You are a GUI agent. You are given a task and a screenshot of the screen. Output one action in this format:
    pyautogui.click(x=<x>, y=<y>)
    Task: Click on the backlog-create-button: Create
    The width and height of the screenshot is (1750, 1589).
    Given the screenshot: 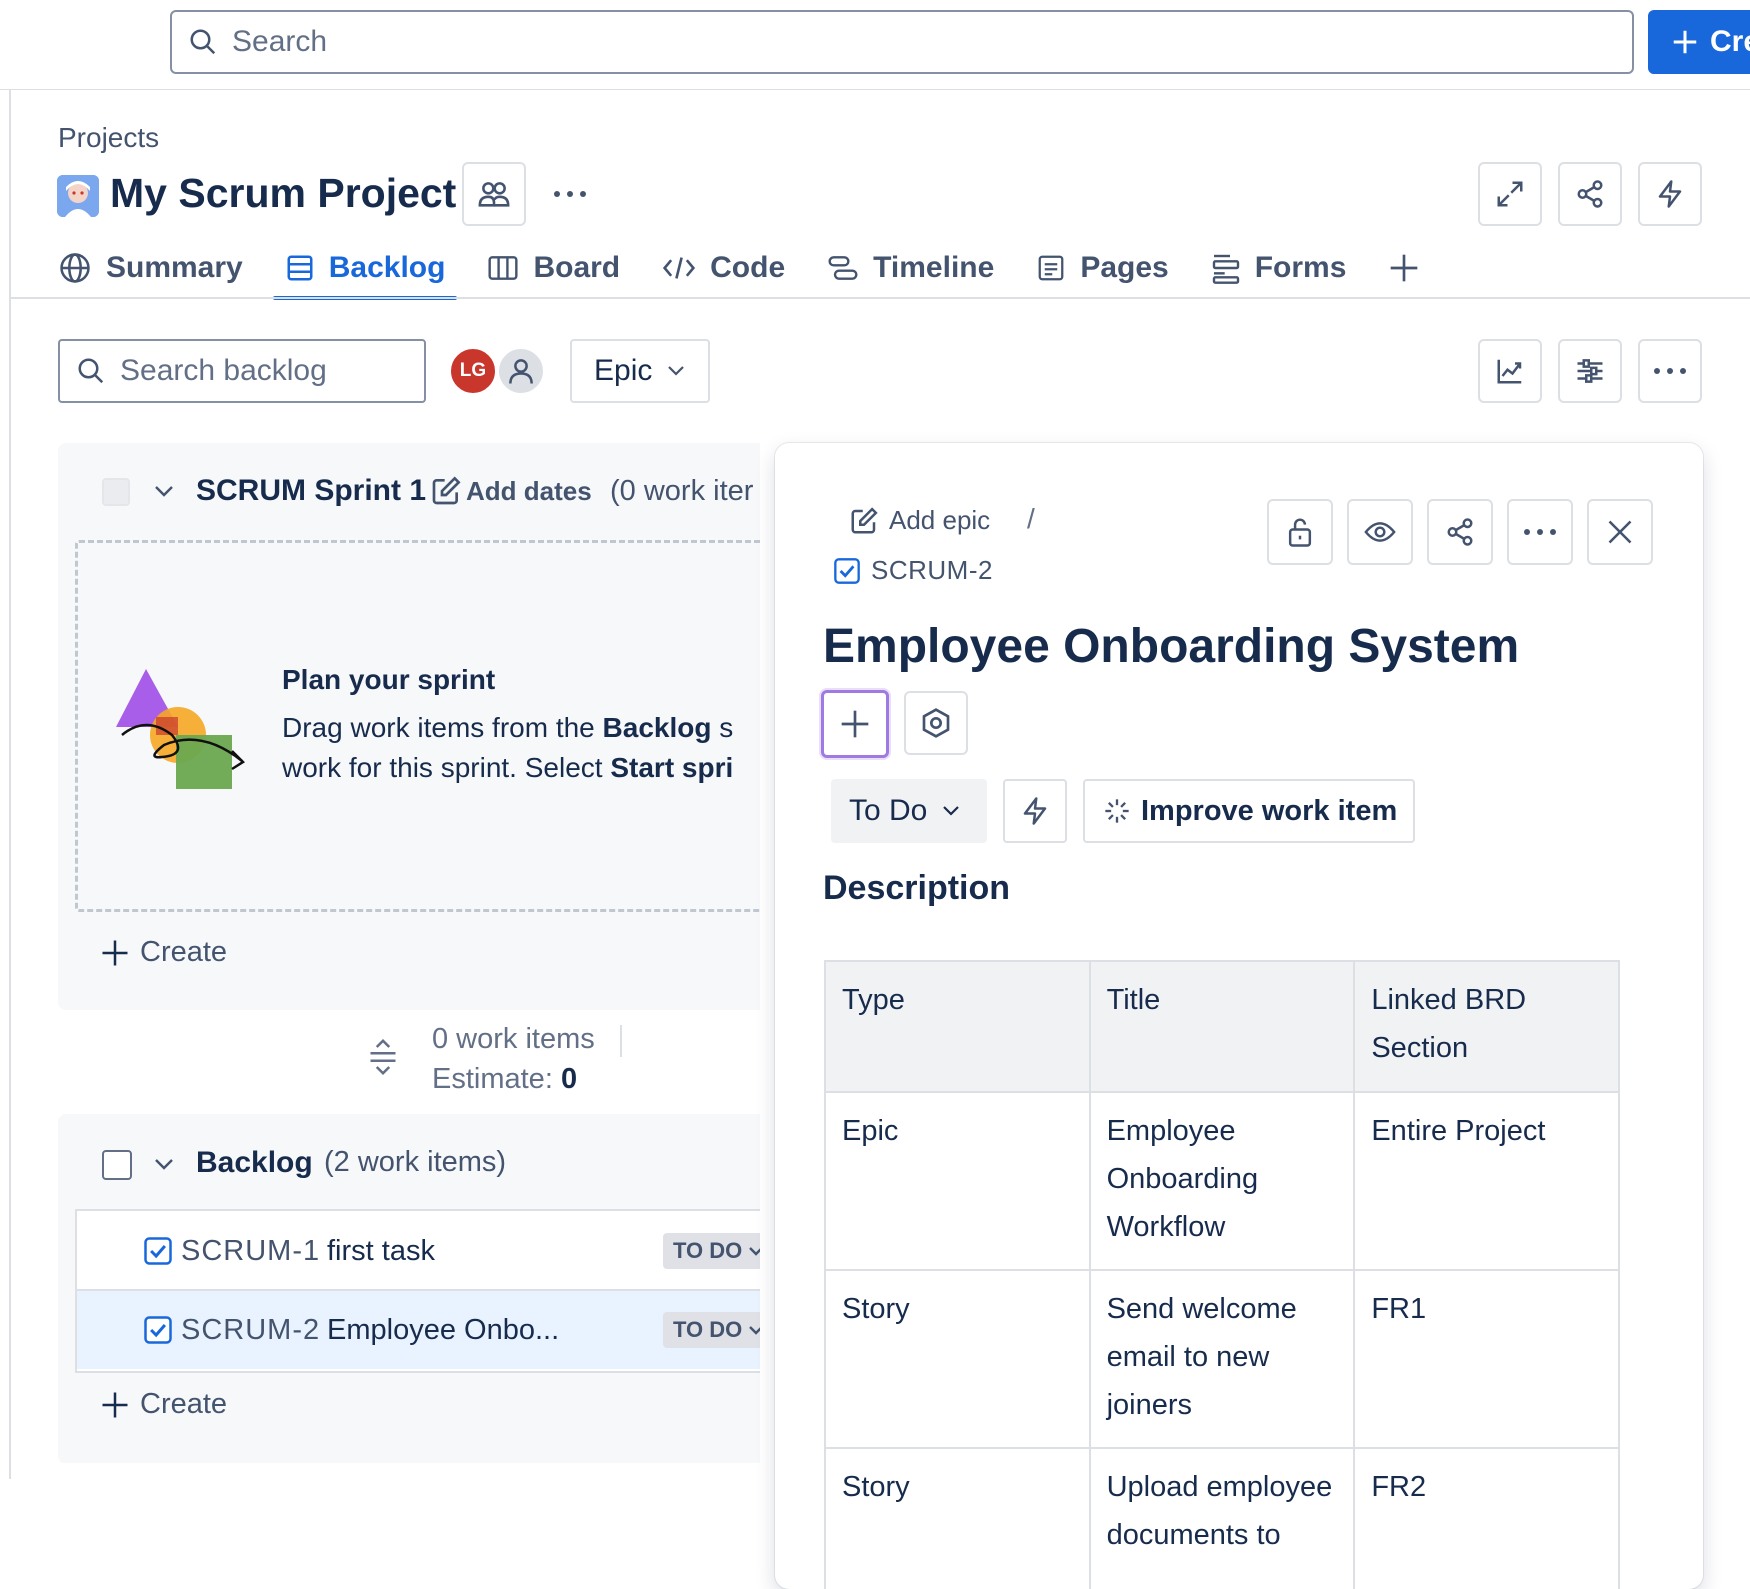 What is the action you would take?
    pyautogui.click(x=163, y=1404)
    